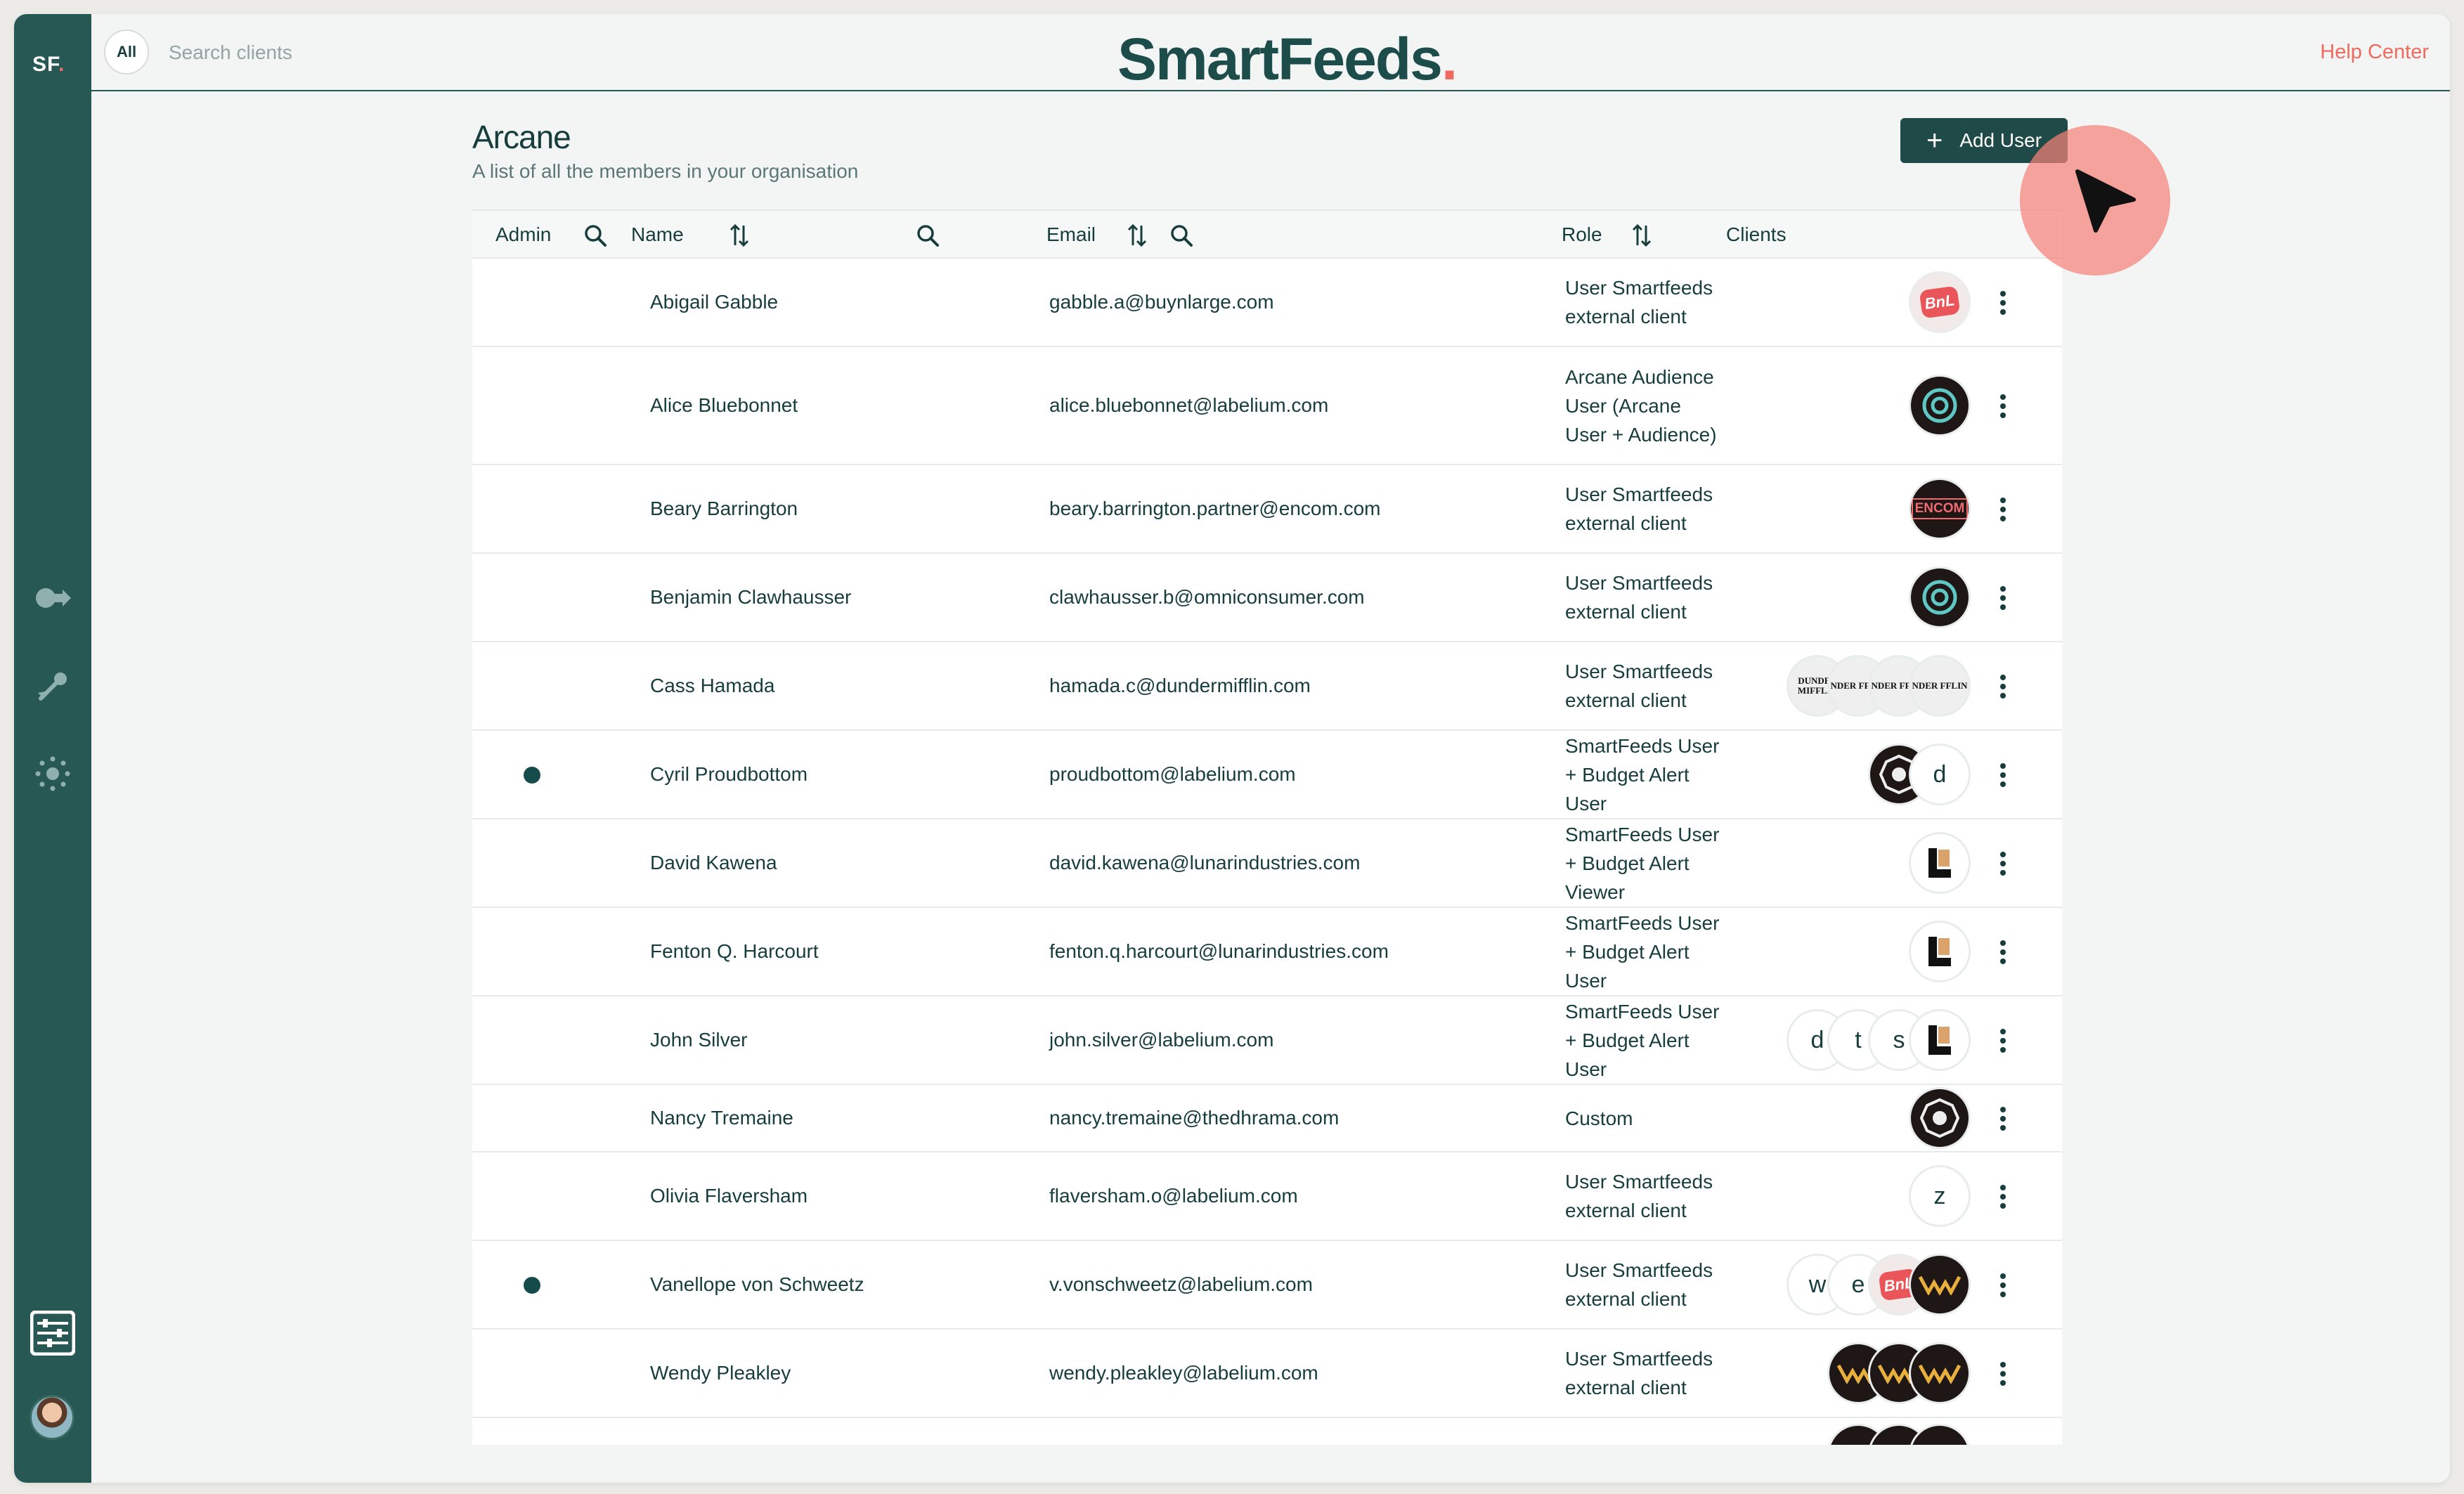  Describe the element at coordinates (1642, 235) in the screenshot. I see `role-sort-icon` at that location.